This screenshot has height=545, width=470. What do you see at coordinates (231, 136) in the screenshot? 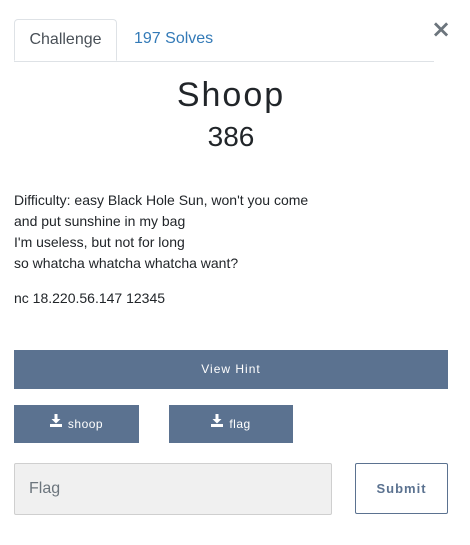
I see `challenge-value: 386` at bounding box center [231, 136].